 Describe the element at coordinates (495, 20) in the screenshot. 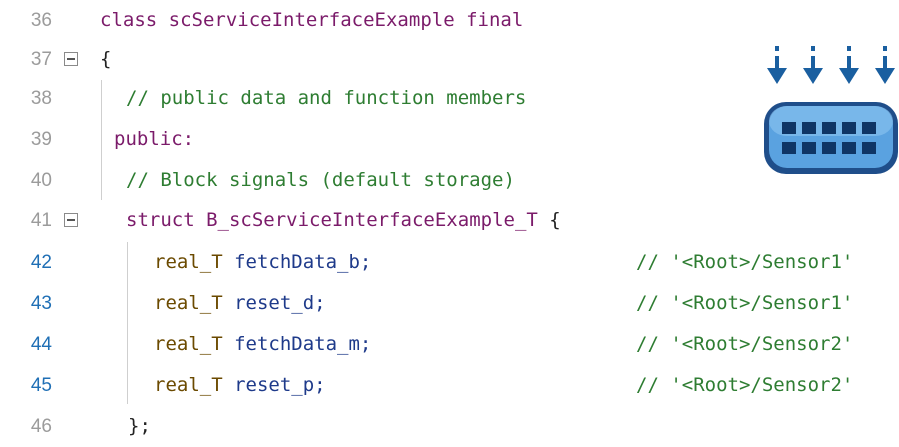

I see `keyword-final: final` at that location.